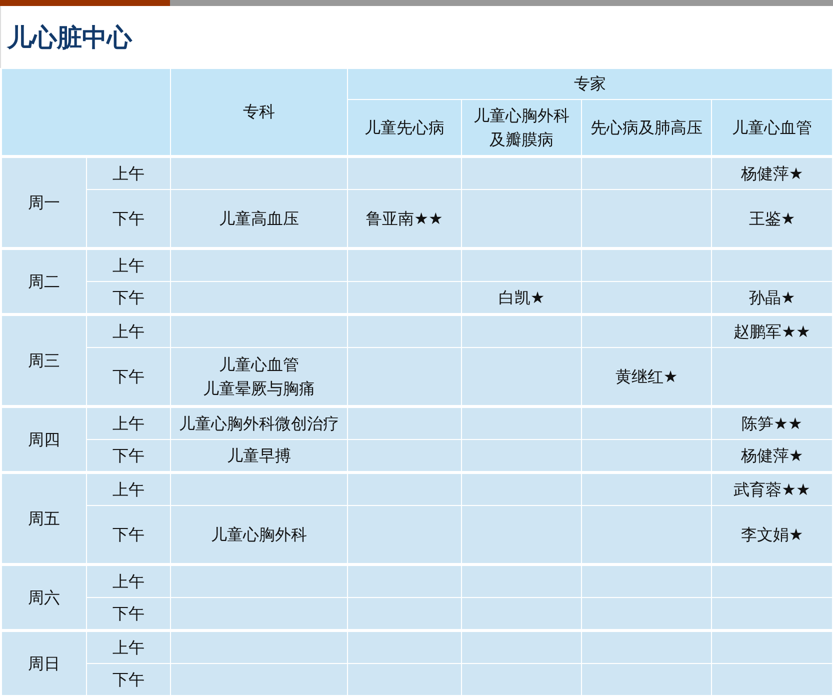 The image size is (833, 698). I want to click on specialty-text: 儿童心血管, so click(259, 365).